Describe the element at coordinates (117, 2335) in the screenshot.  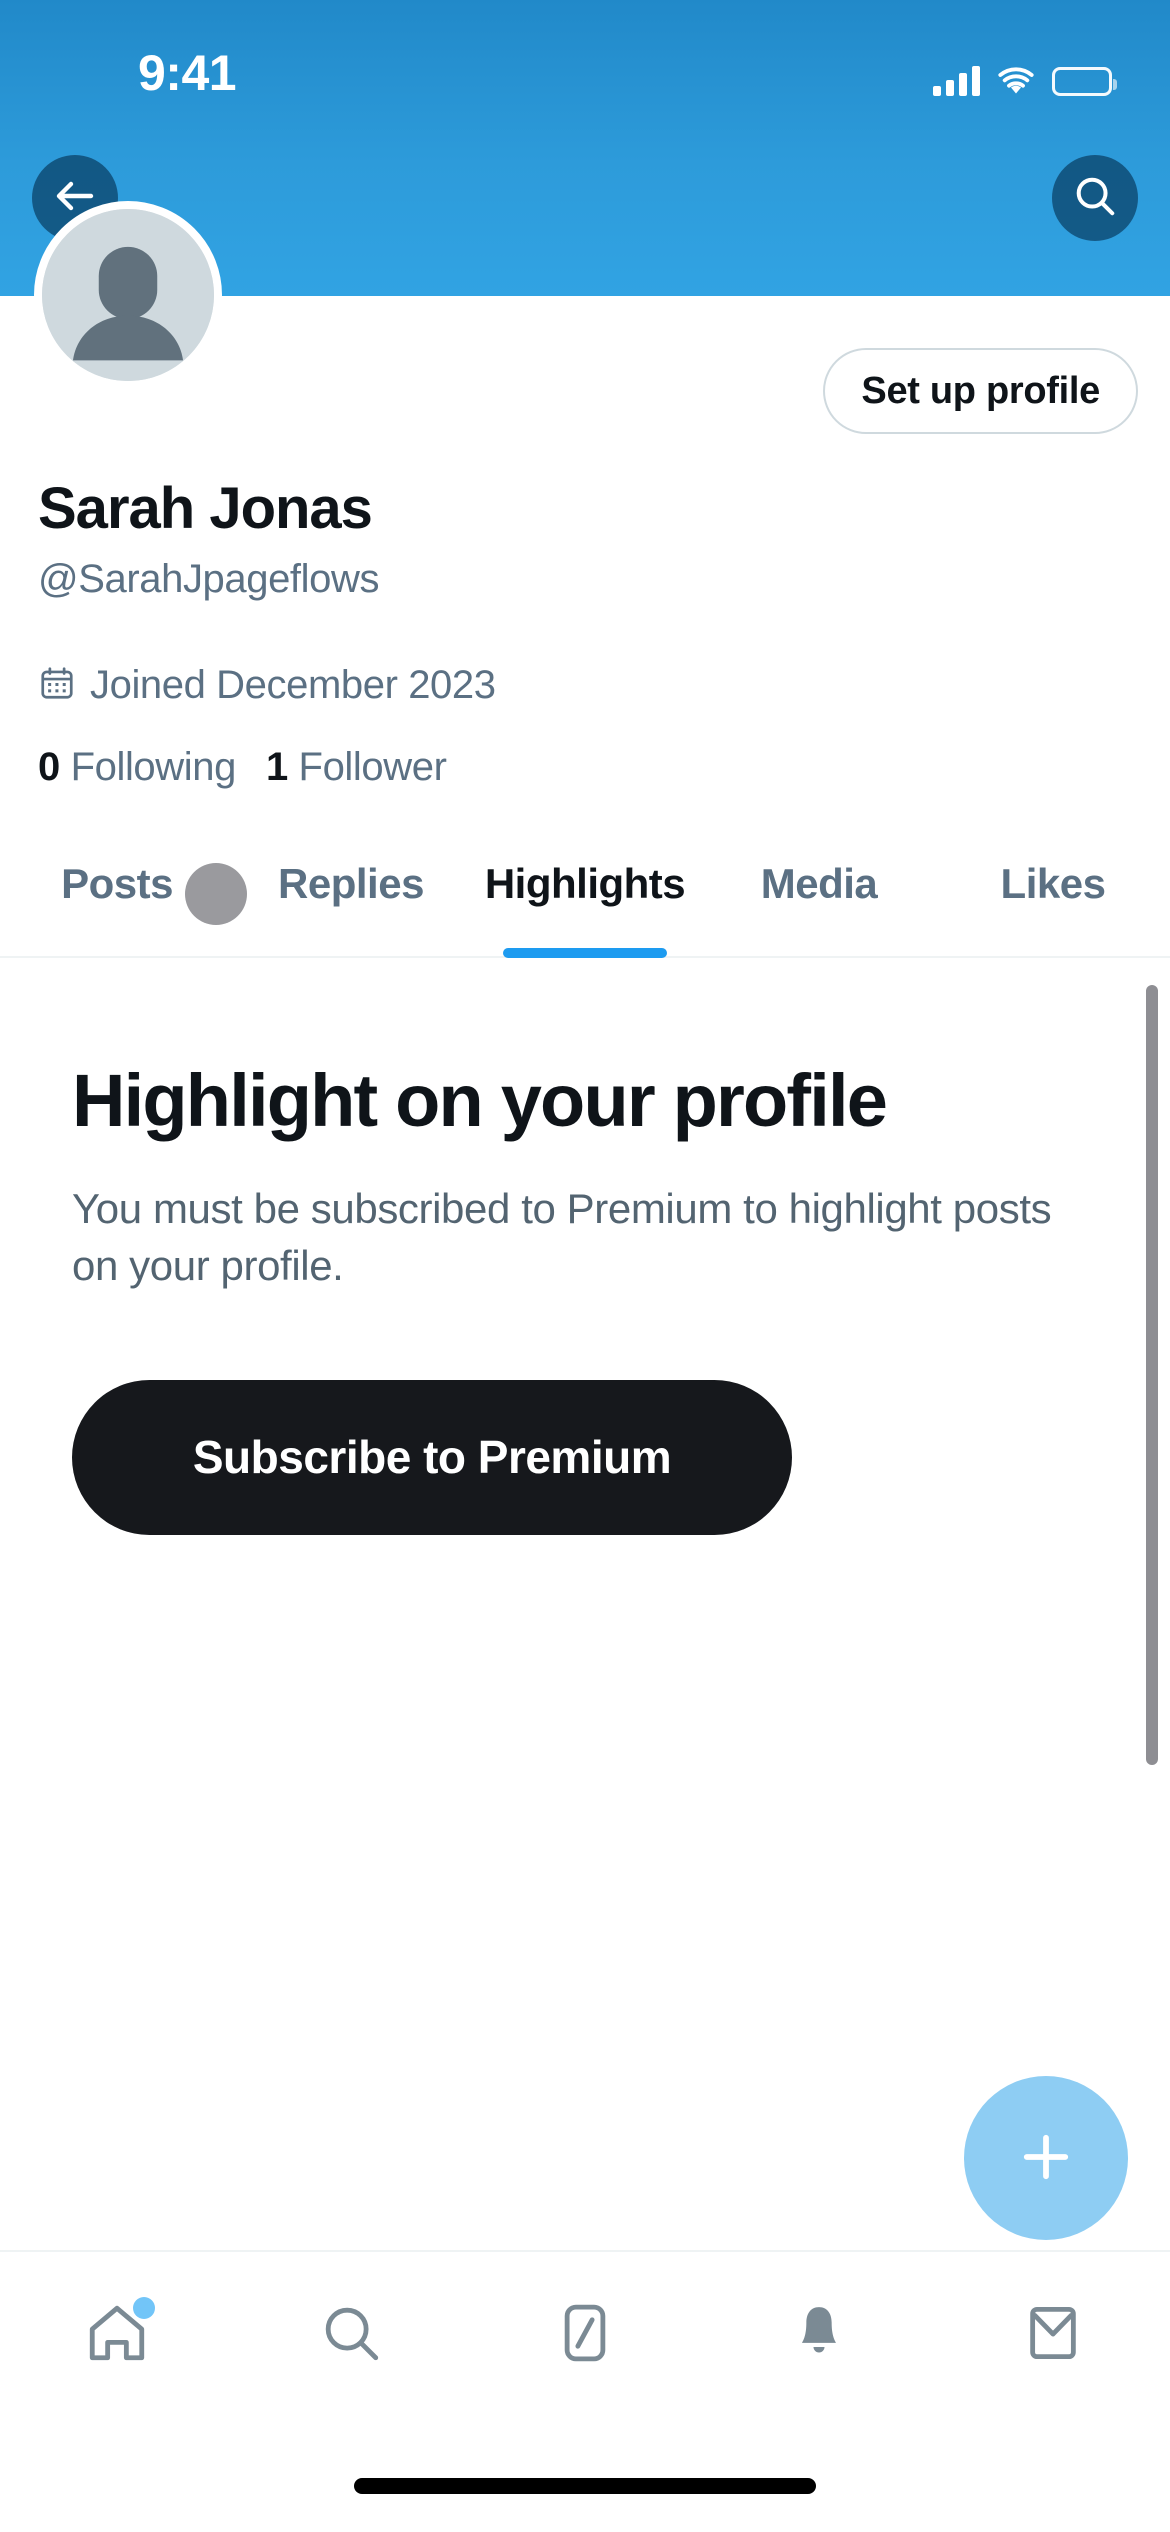
I see `nav-home` at that location.